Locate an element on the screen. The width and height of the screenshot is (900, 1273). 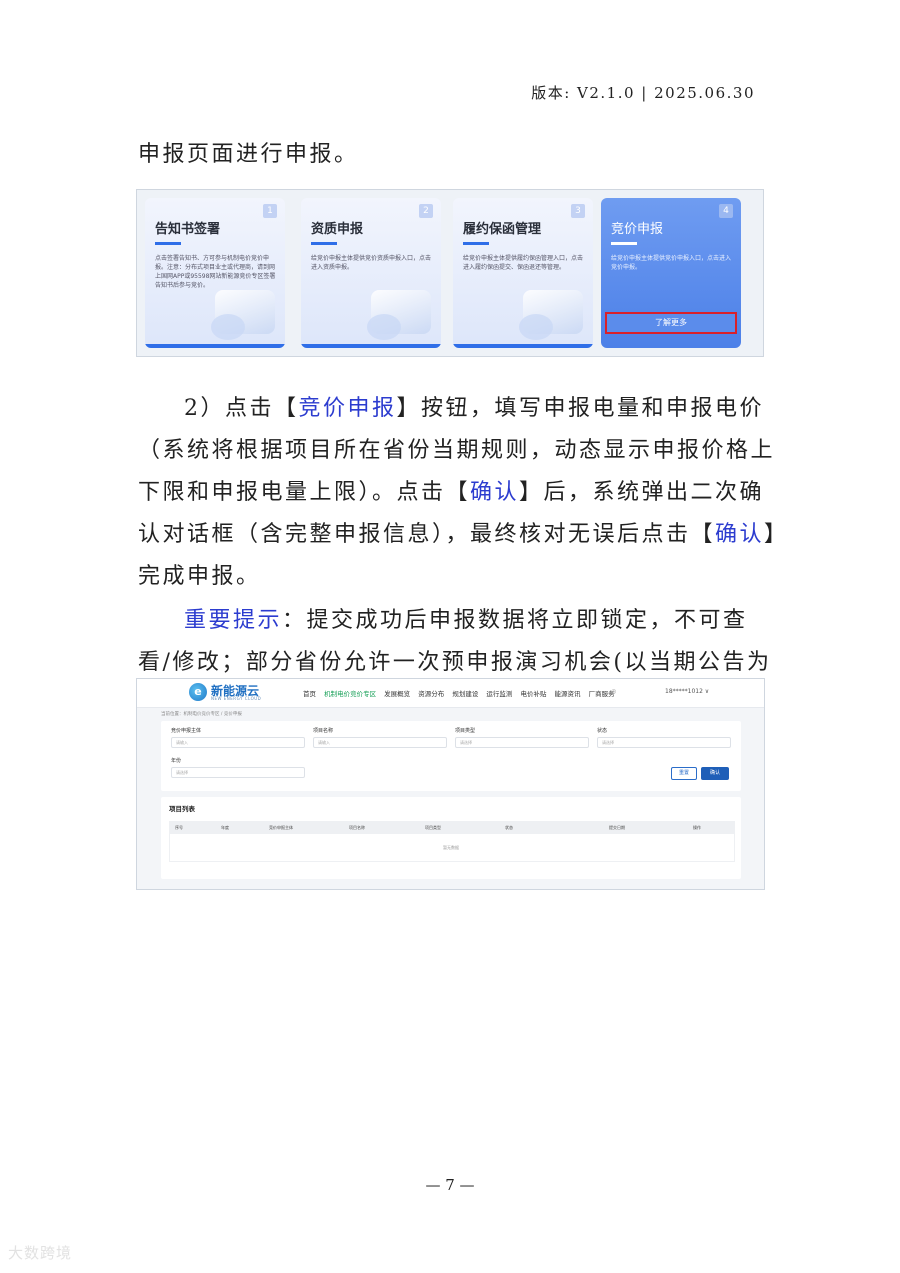
column-header: 状态 is located at coordinates (509, 827).